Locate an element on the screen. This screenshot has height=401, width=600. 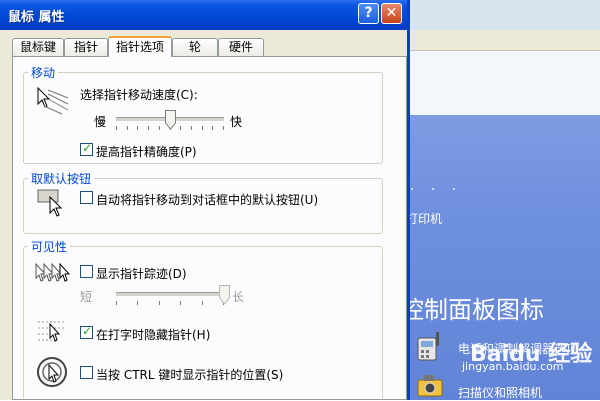
tab-hardware: 硬件 is located at coordinates (241, 47).